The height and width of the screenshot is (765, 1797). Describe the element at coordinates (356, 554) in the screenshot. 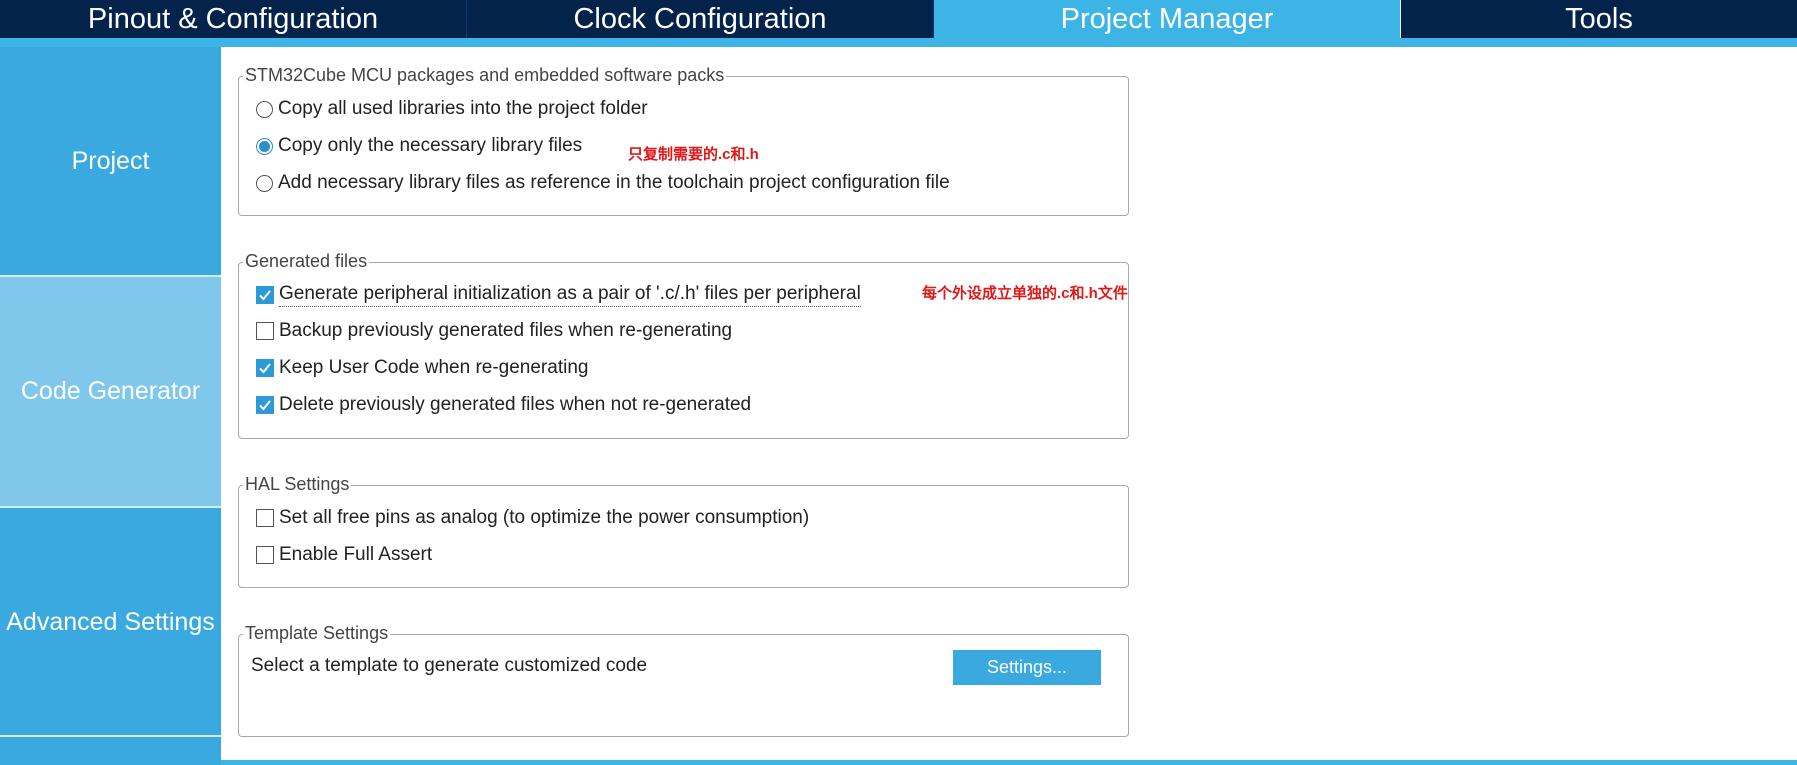

I see `checkbox-label: Enable Full Assert` at that location.